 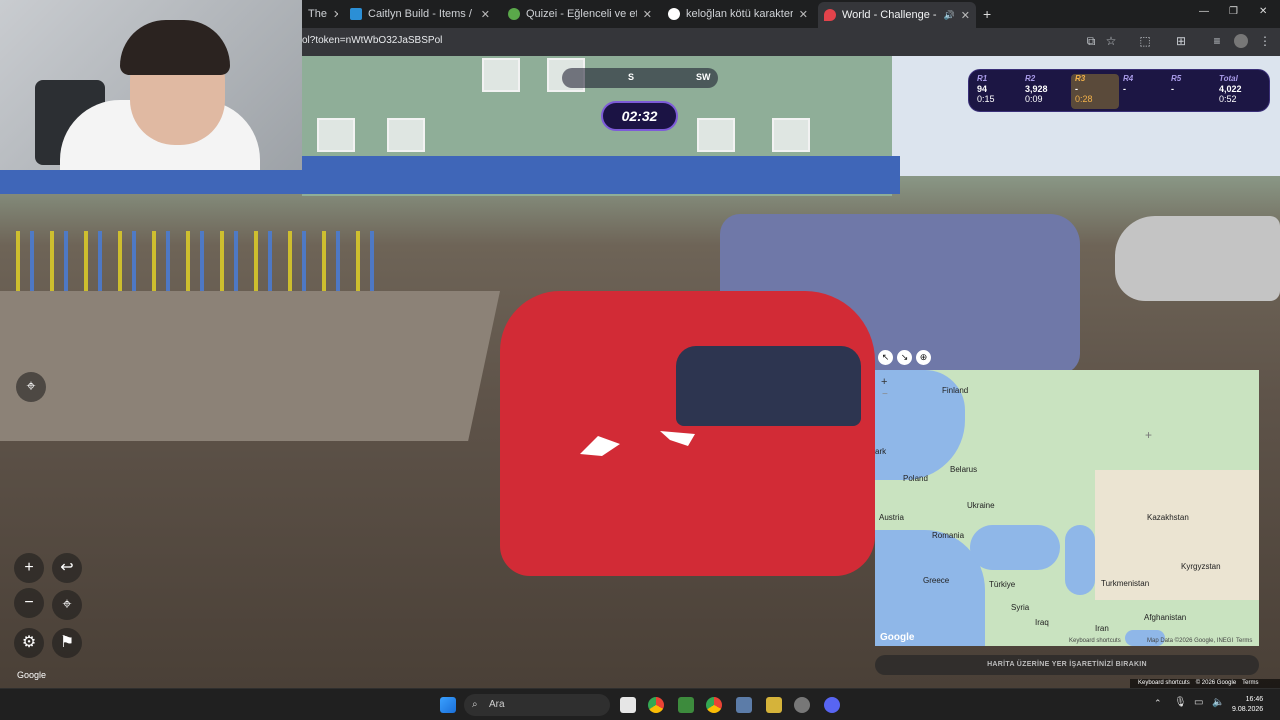 I want to click on tray-chevron-up-icon: ⌃, so click(x=1158, y=703).